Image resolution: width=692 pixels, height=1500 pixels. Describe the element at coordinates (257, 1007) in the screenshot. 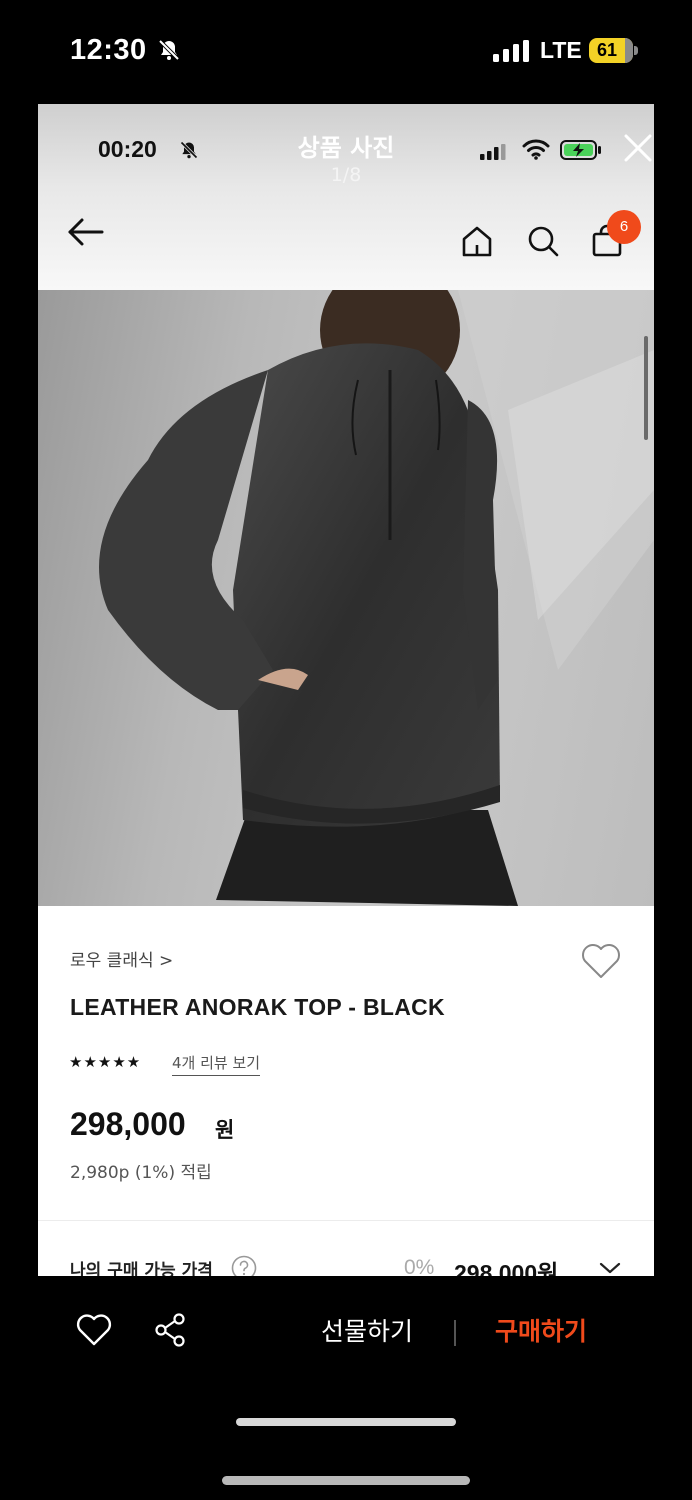

I see `product-name: LEATHER ANORAK TOP - BLACK` at that location.